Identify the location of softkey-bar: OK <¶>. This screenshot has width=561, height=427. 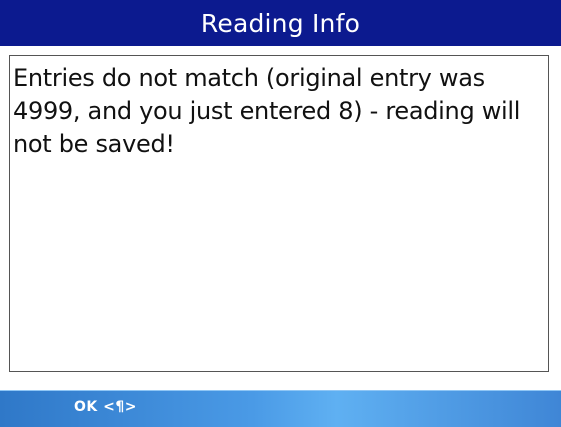
(280, 408).